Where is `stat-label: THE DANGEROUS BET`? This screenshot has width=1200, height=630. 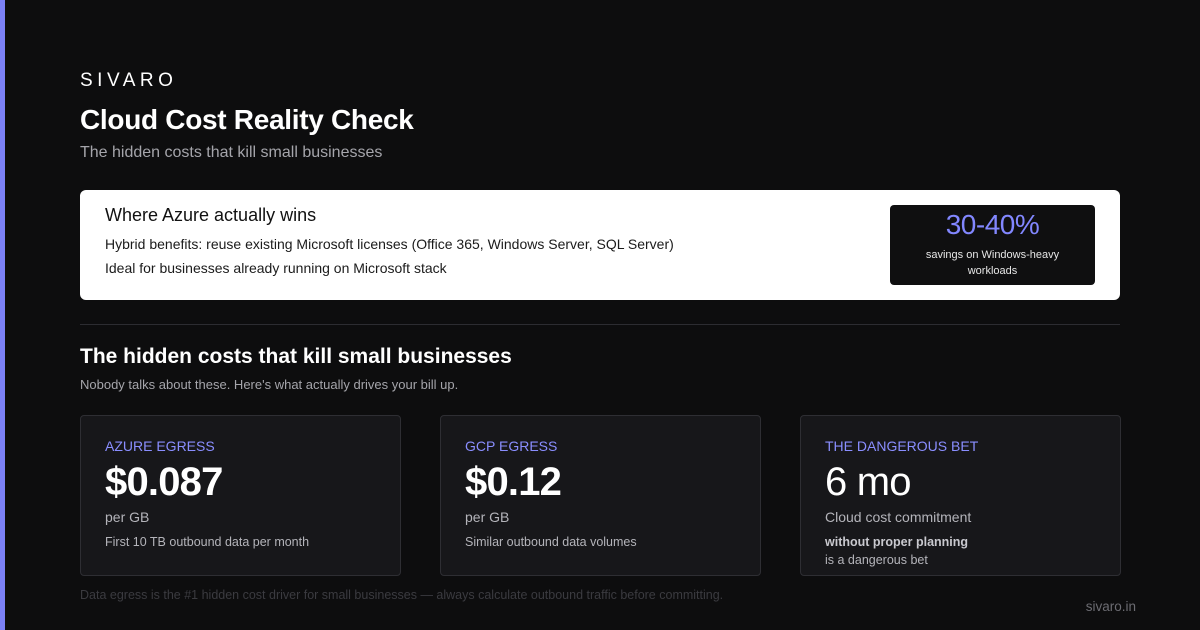 stat-label: THE DANGEROUS BET is located at coordinates (902, 446).